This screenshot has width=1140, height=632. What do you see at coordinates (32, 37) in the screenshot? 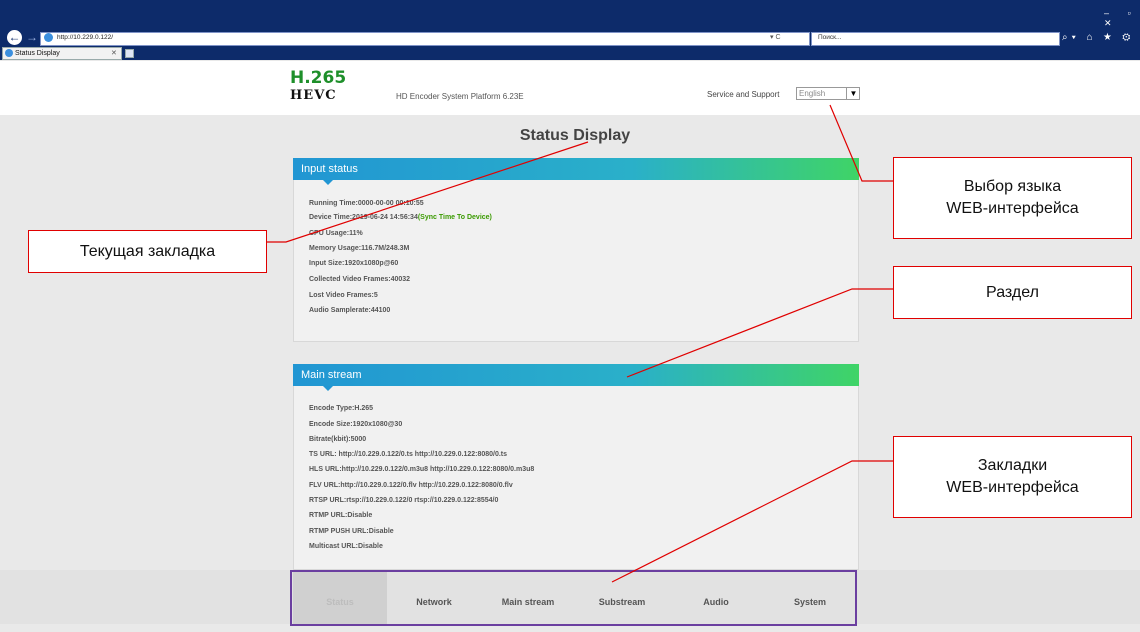
I see `forward-icon: →` at bounding box center [32, 37].